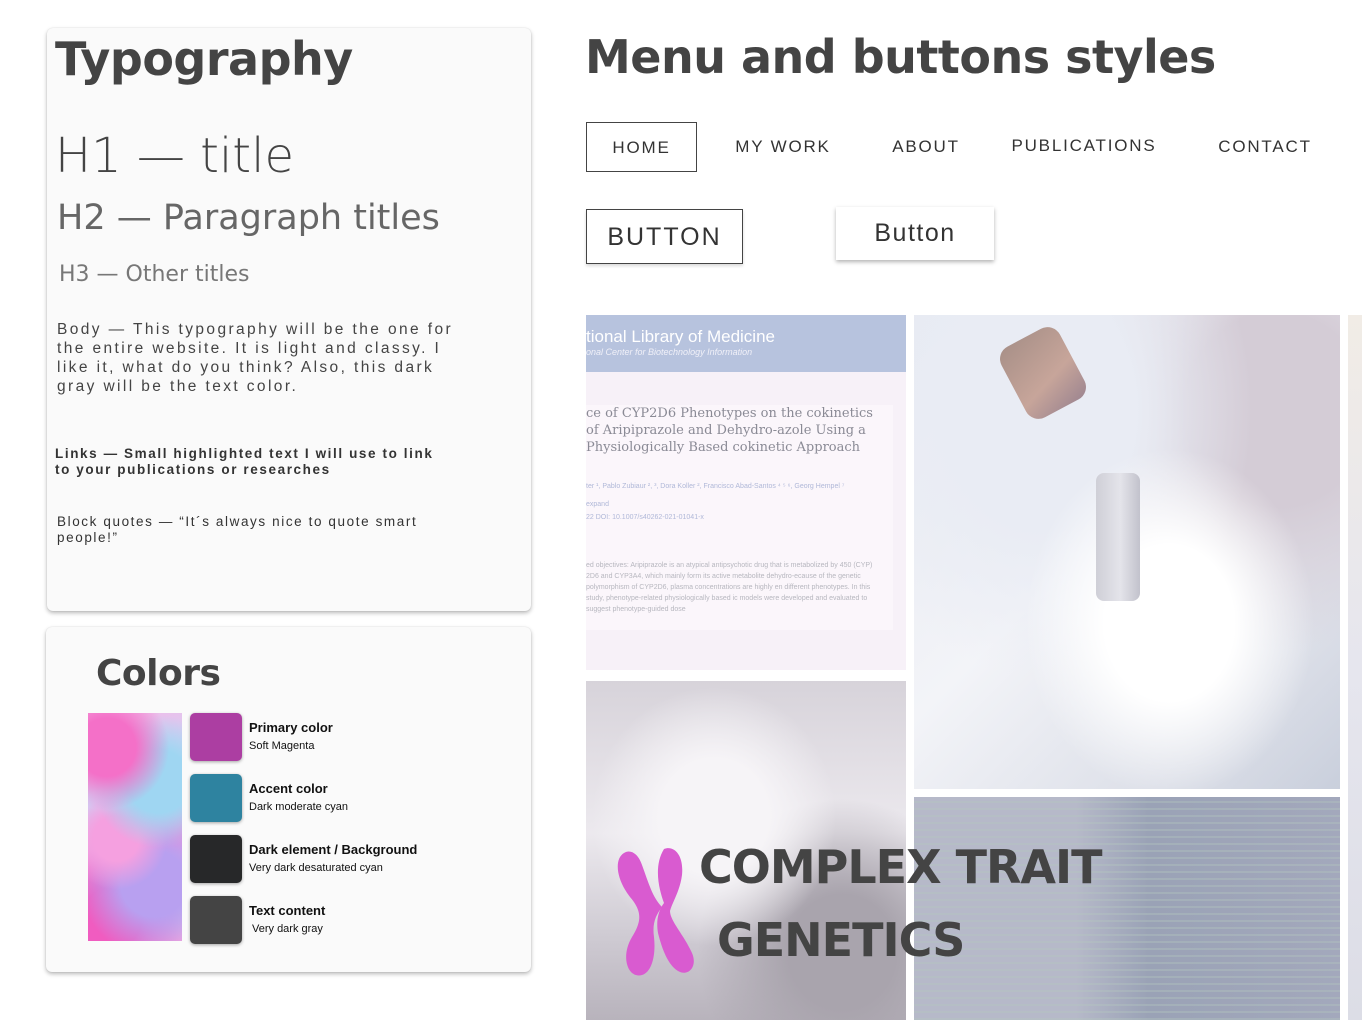 Image resolution: width=1362 pixels, height=1020 pixels. What do you see at coordinates (288, 788) in the screenshot?
I see `swatch-accent-name: Accent color` at bounding box center [288, 788].